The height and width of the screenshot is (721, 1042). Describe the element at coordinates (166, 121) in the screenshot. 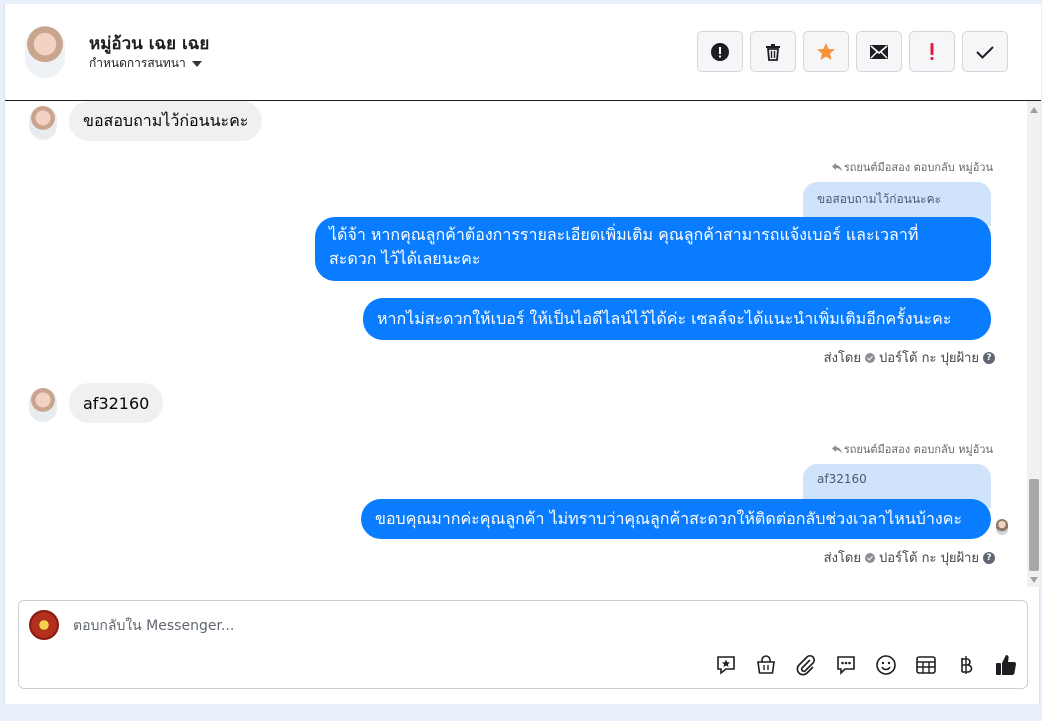

I see `incoming-message: ขอสอบถามไว้ก่อนนะคะ` at that location.